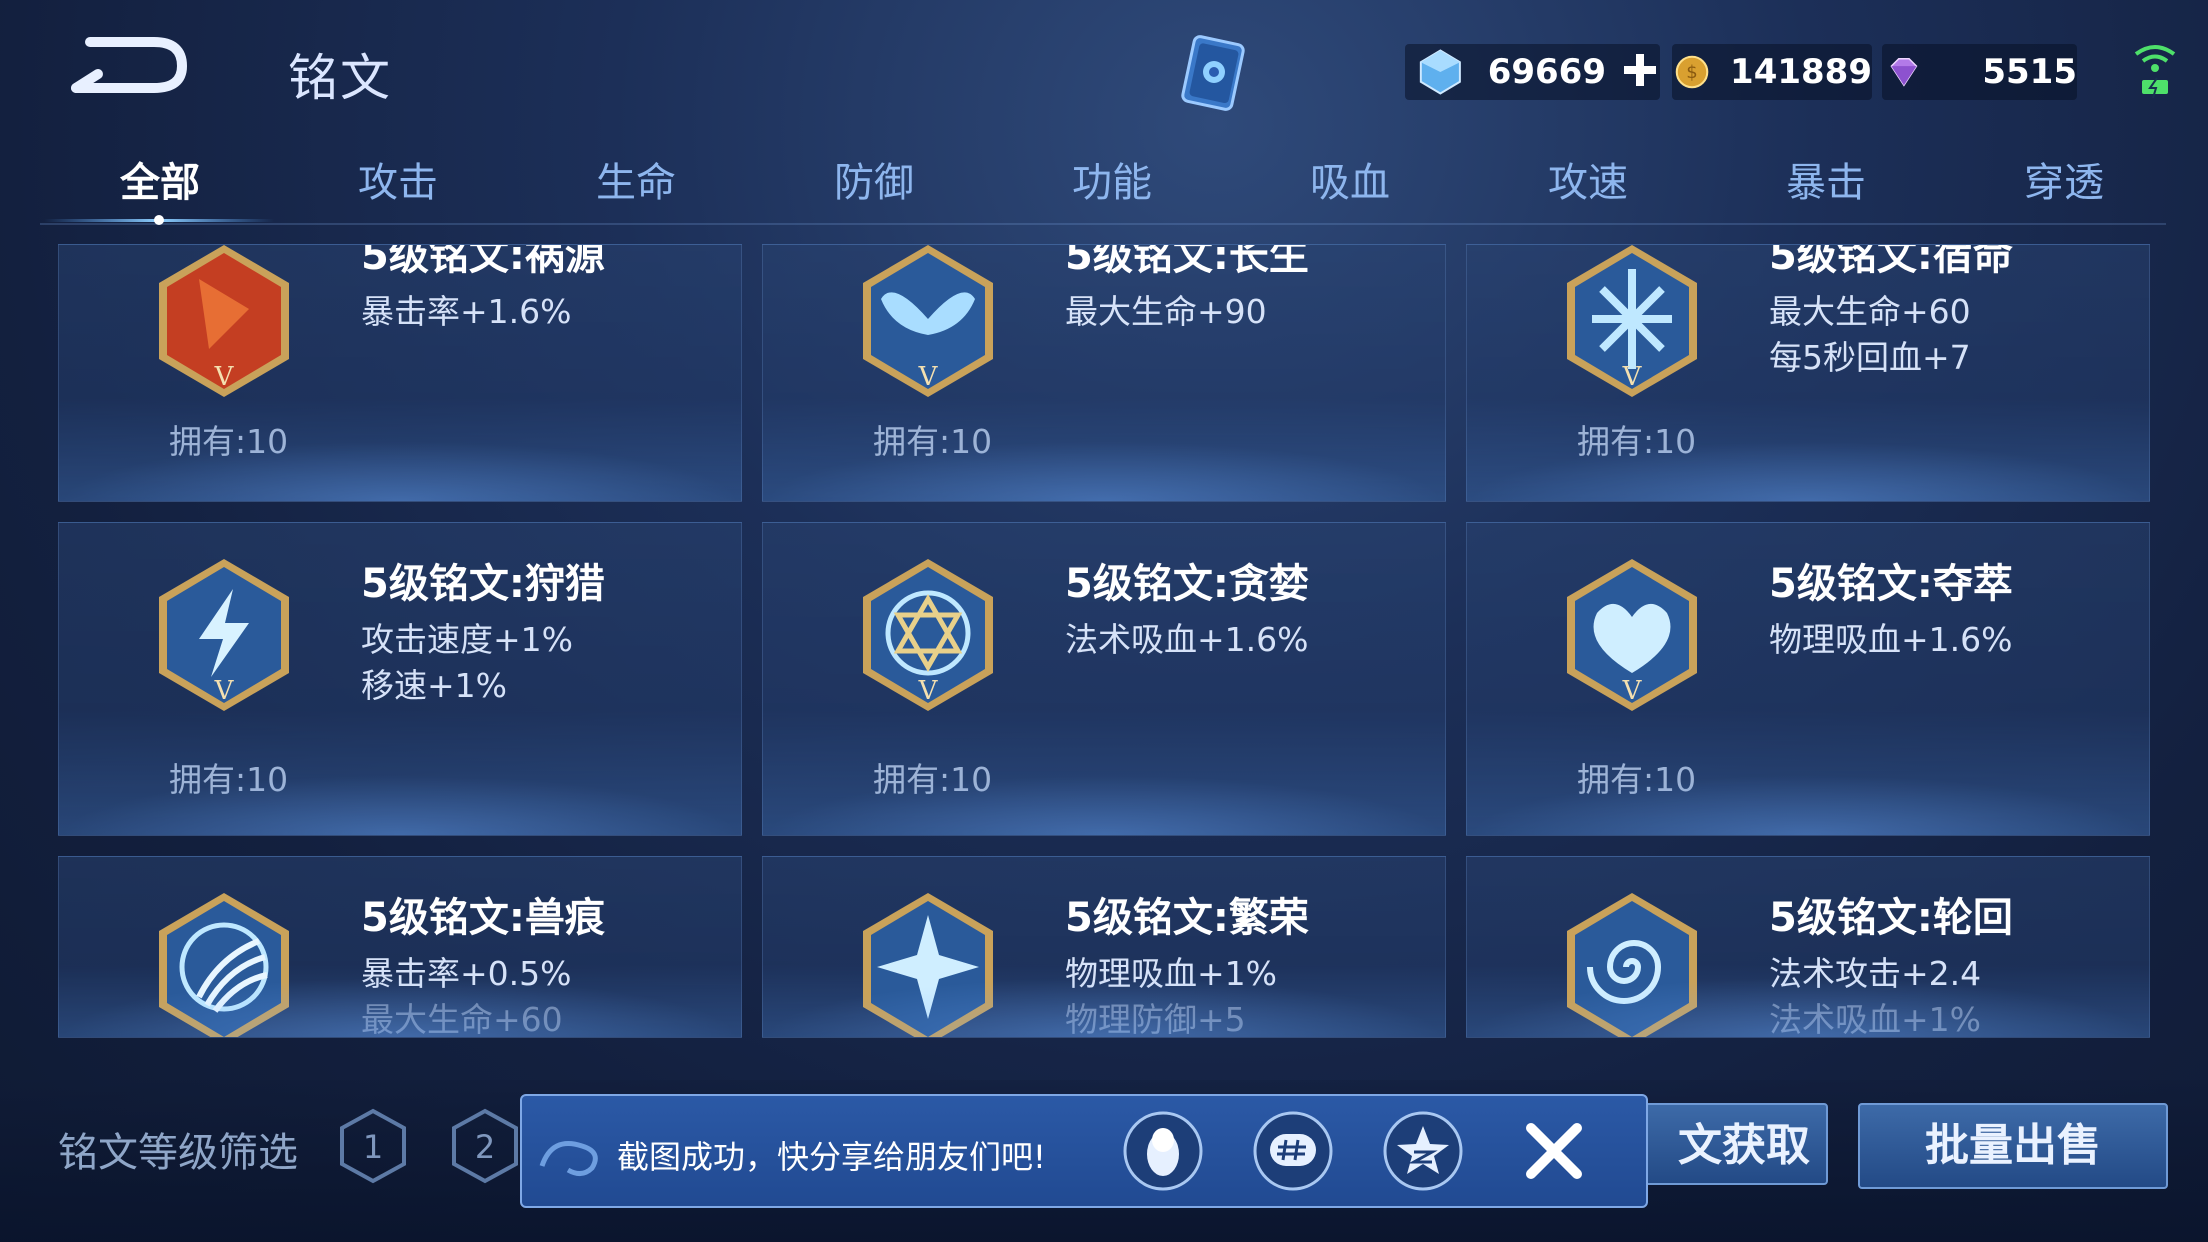 The width and height of the screenshot is (2208, 1242). Describe the element at coordinates (1350, 180) in the screenshot. I see `tab-lifesteal: 吸血` at that location.